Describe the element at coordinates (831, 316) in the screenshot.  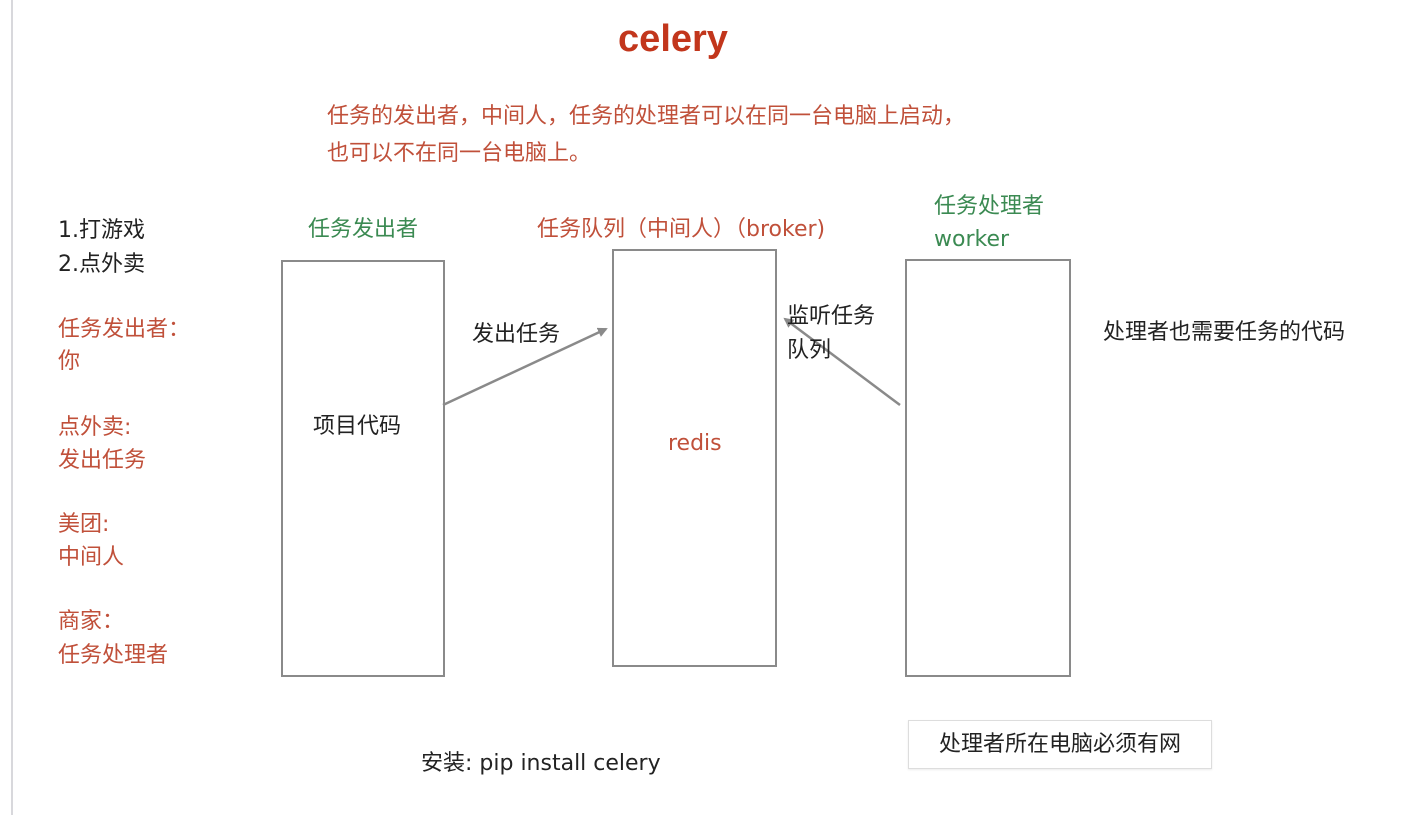
I see `listen-arrow-label-1: 监听任务` at that location.